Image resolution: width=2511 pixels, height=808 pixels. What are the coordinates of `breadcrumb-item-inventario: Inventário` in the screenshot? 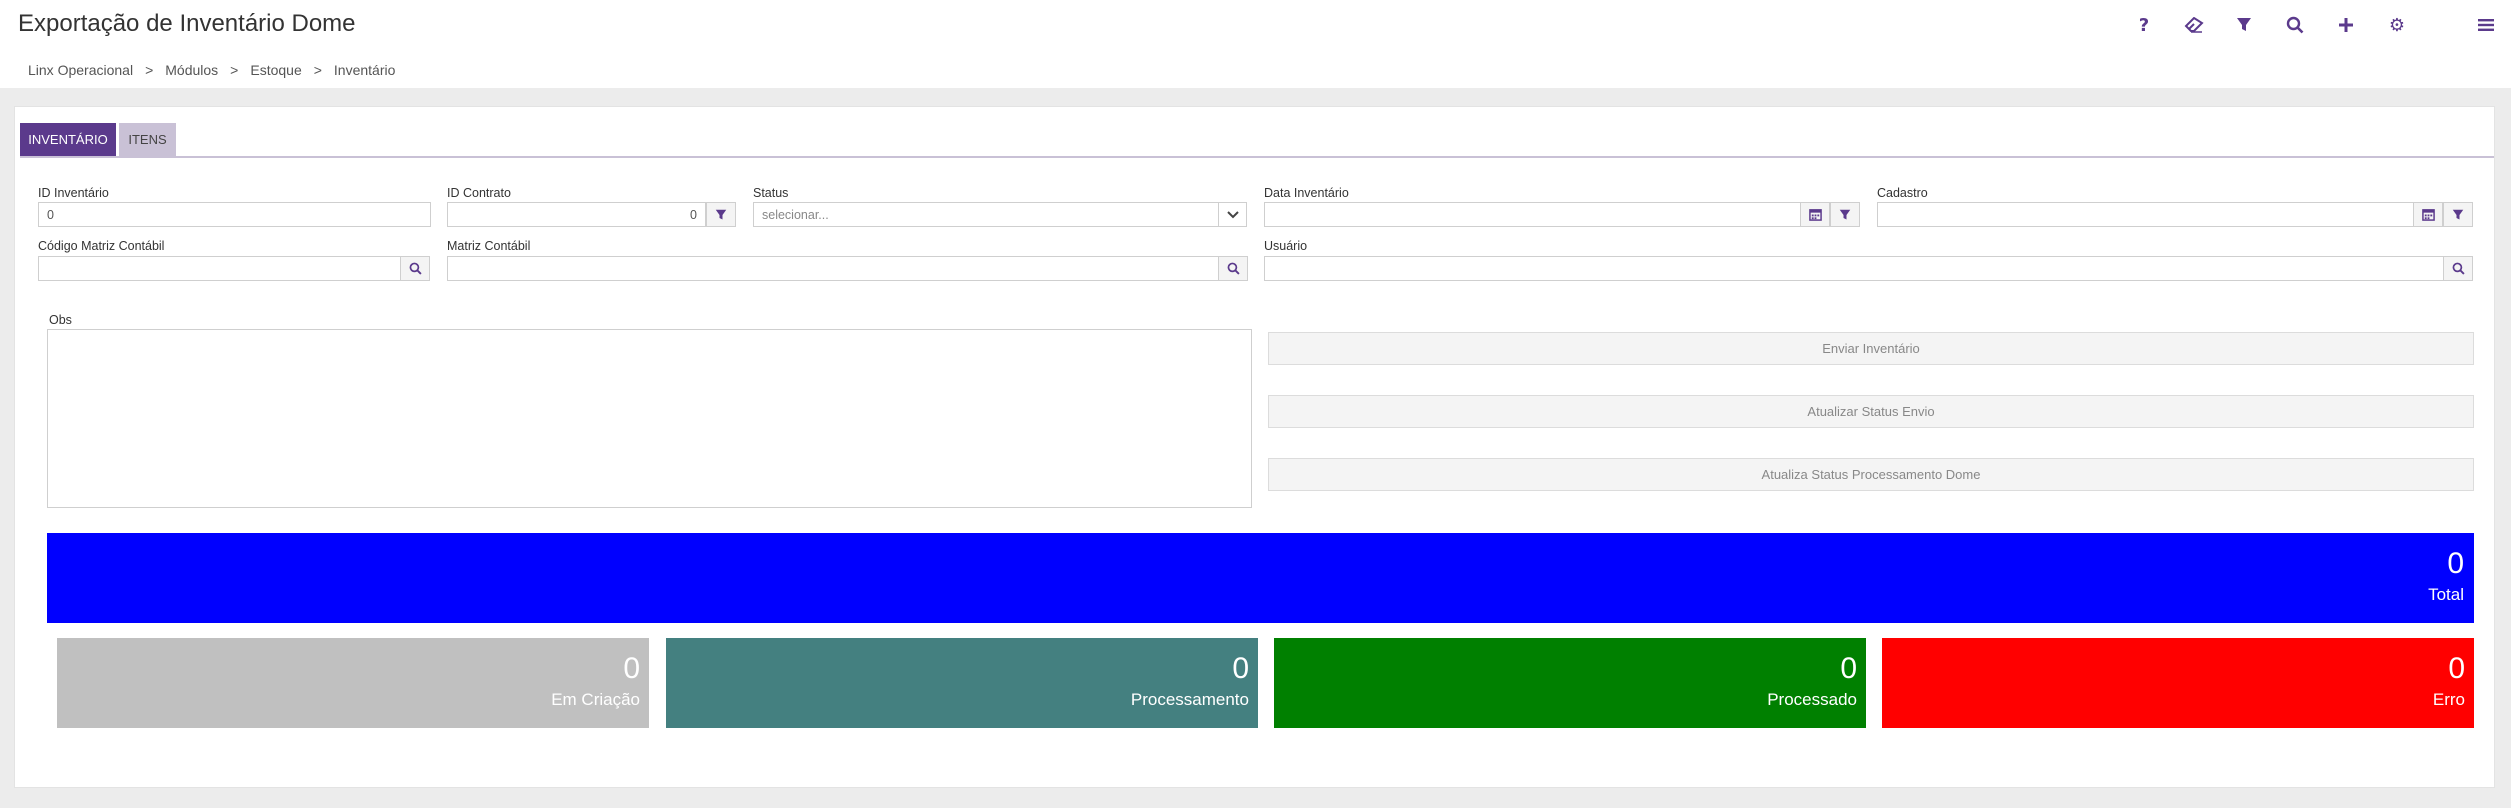 It's located at (364, 70).